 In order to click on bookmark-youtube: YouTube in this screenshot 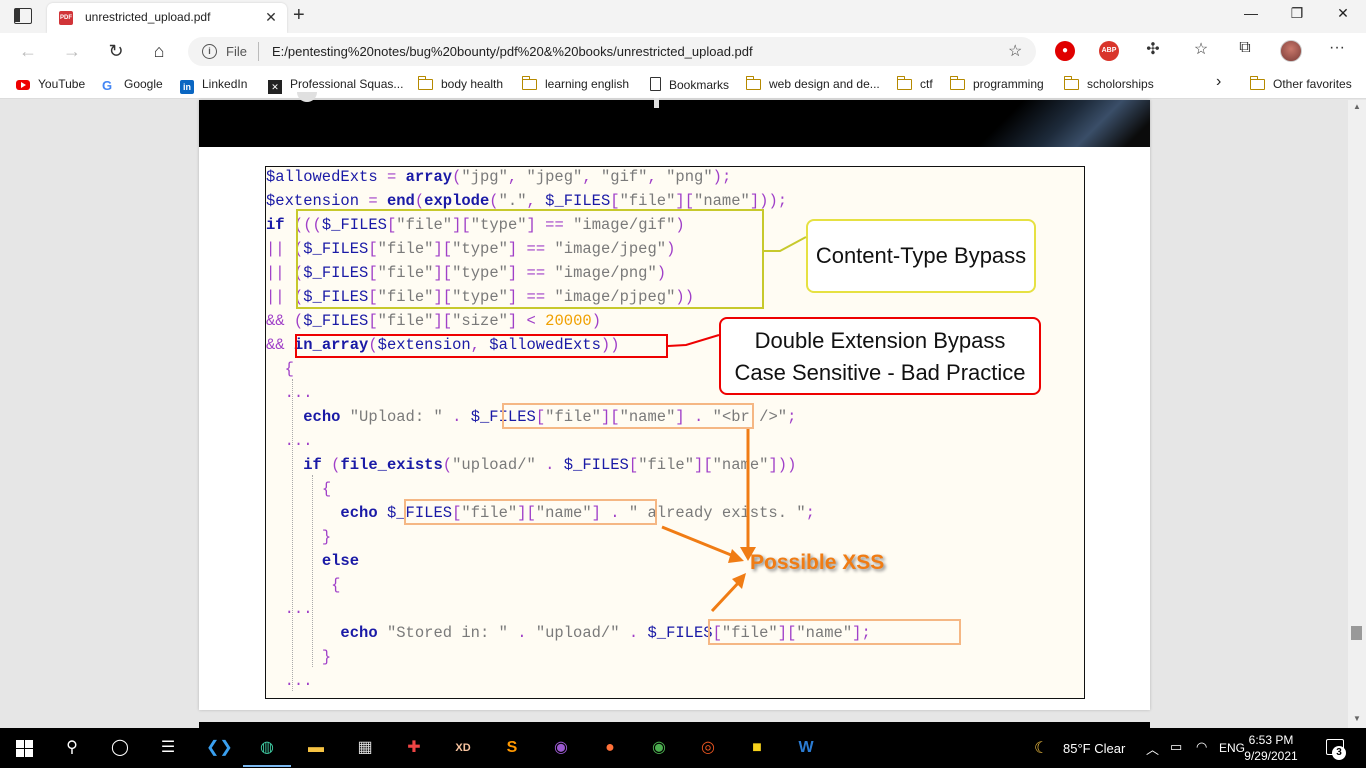, I will do `click(50, 84)`.